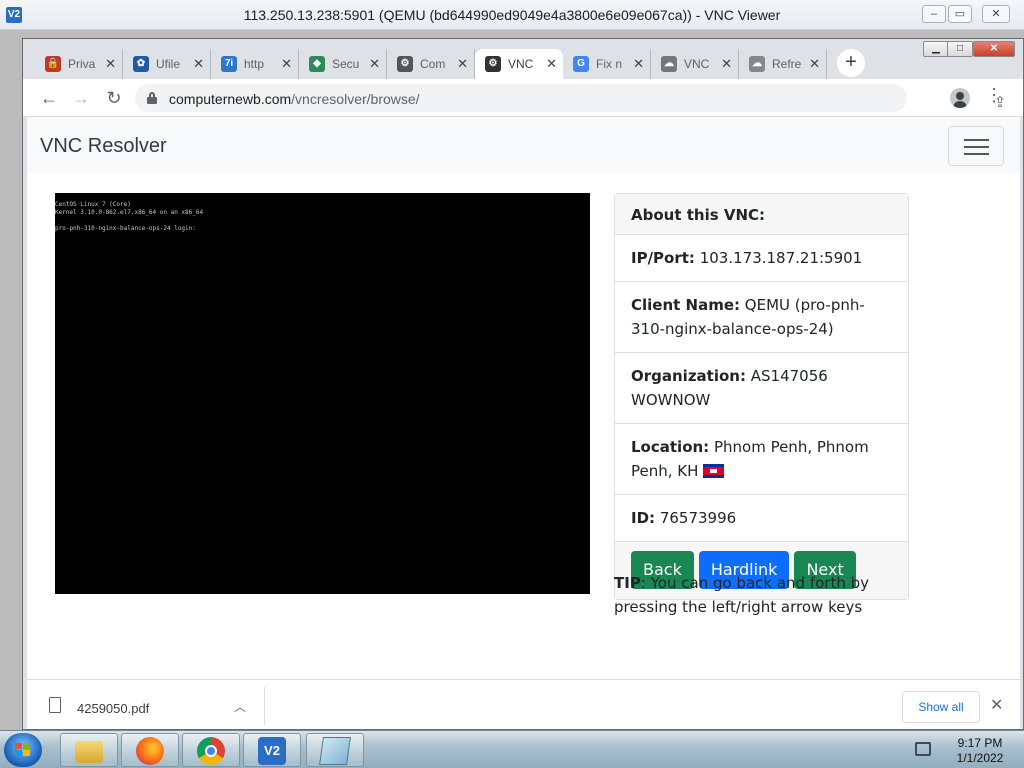 This screenshot has width=1024, height=768. Describe the element at coordinates (627, 583) in the screenshot. I see `tip-label: TIP` at that location.